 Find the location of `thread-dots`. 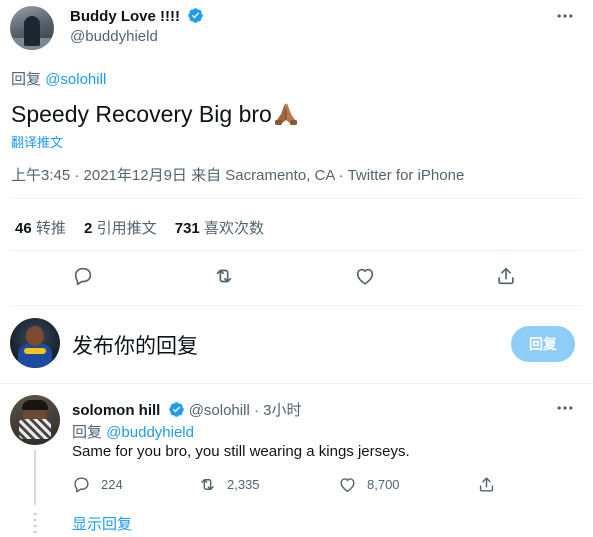

thread-dots is located at coordinates (35, 523).